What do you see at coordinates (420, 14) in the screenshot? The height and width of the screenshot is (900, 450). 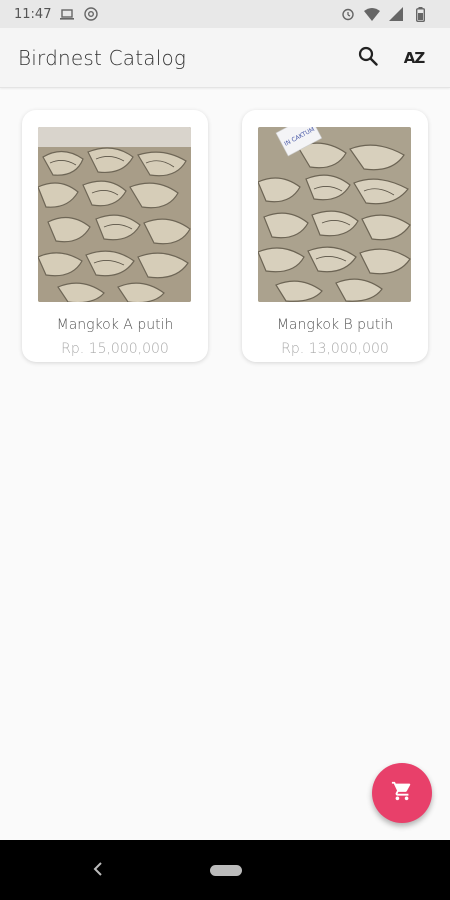 I see `battery-icon` at bounding box center [420, 14].